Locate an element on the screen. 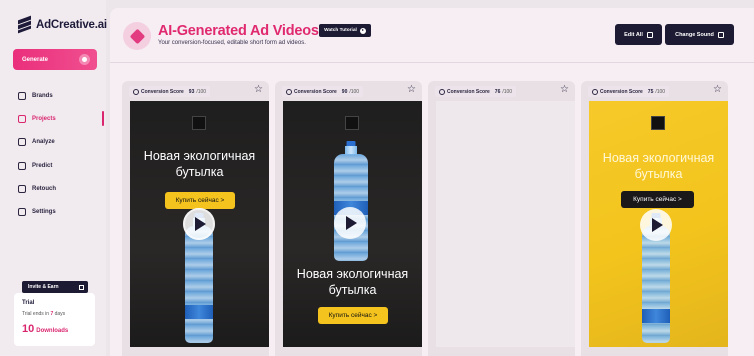 This screenshot has height=356, width=754. sound-icon is located at coordinates (720, 34).